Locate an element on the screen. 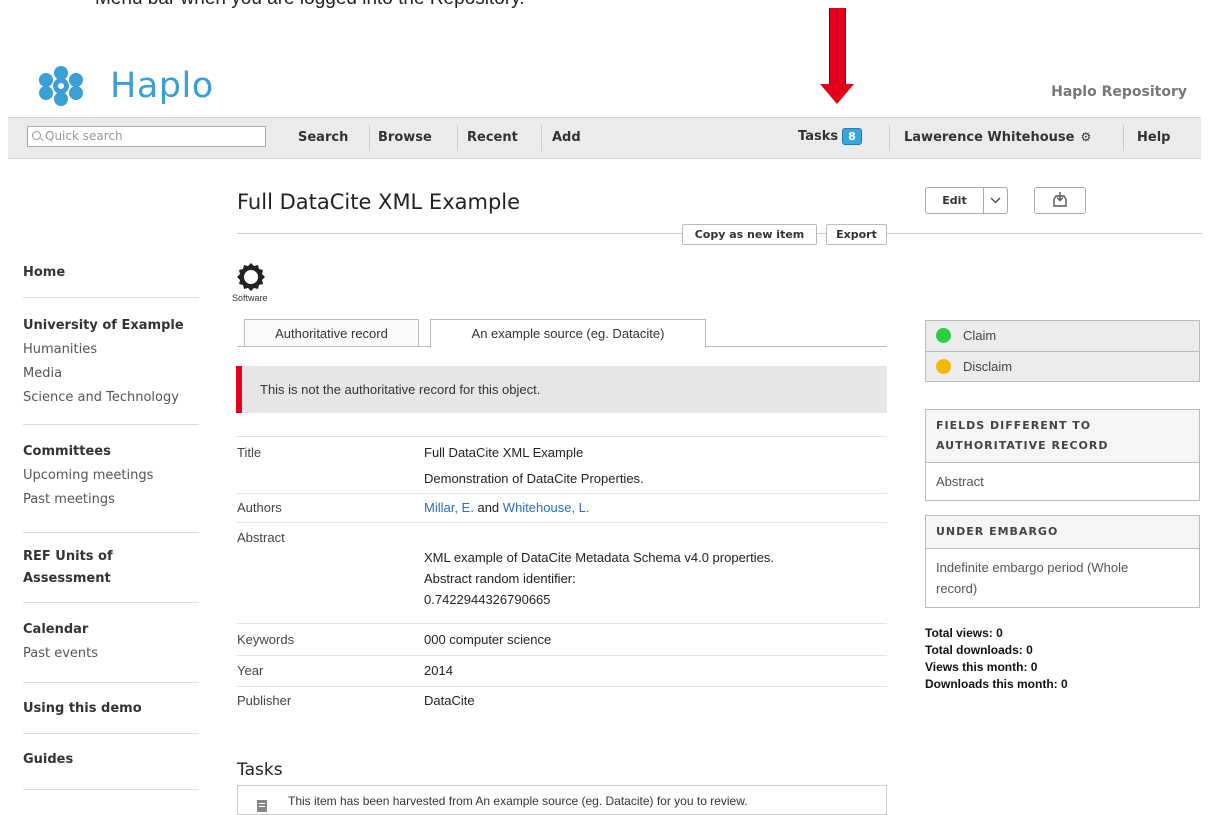 The image size is (1209, 815). nav-search: Search is located at coordinates (323, 137).